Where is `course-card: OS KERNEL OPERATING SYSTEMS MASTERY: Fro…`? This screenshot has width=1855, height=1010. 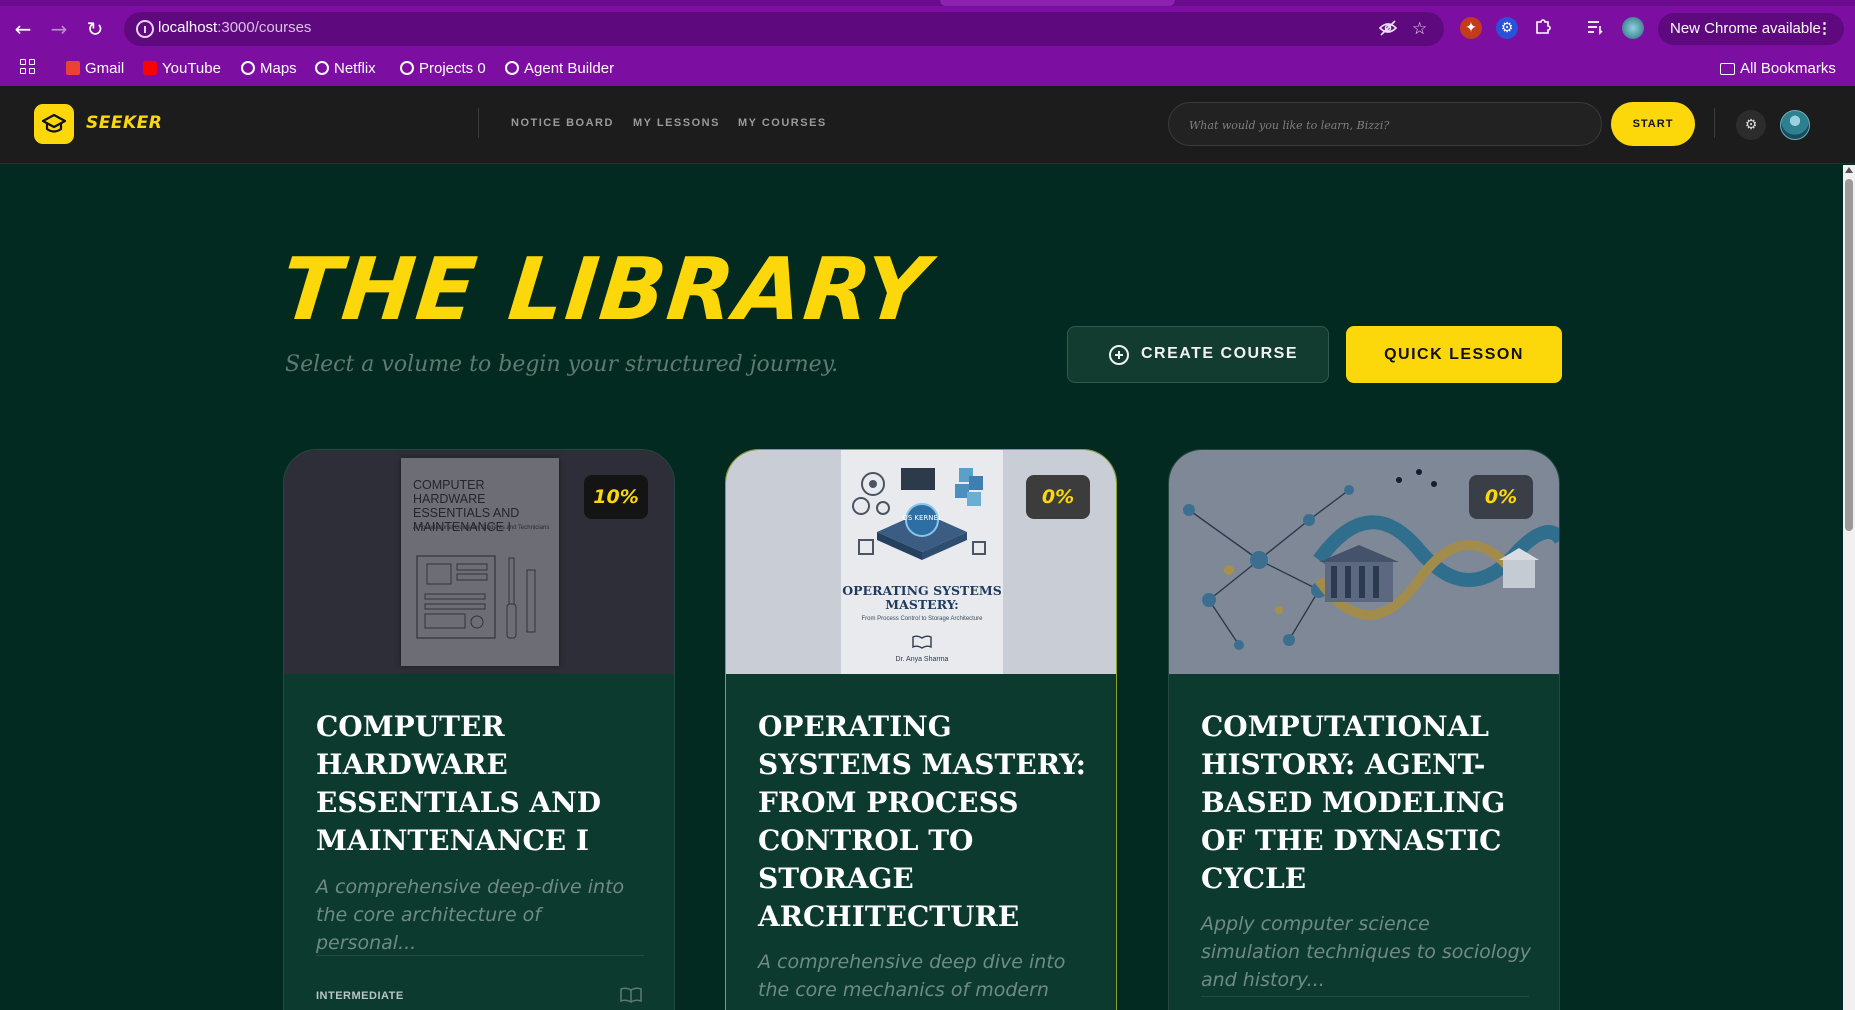 course-card: OS KERNEL OPERATING SYSTEMS MASTERY: Fro… is located at coordinates (921, 729).